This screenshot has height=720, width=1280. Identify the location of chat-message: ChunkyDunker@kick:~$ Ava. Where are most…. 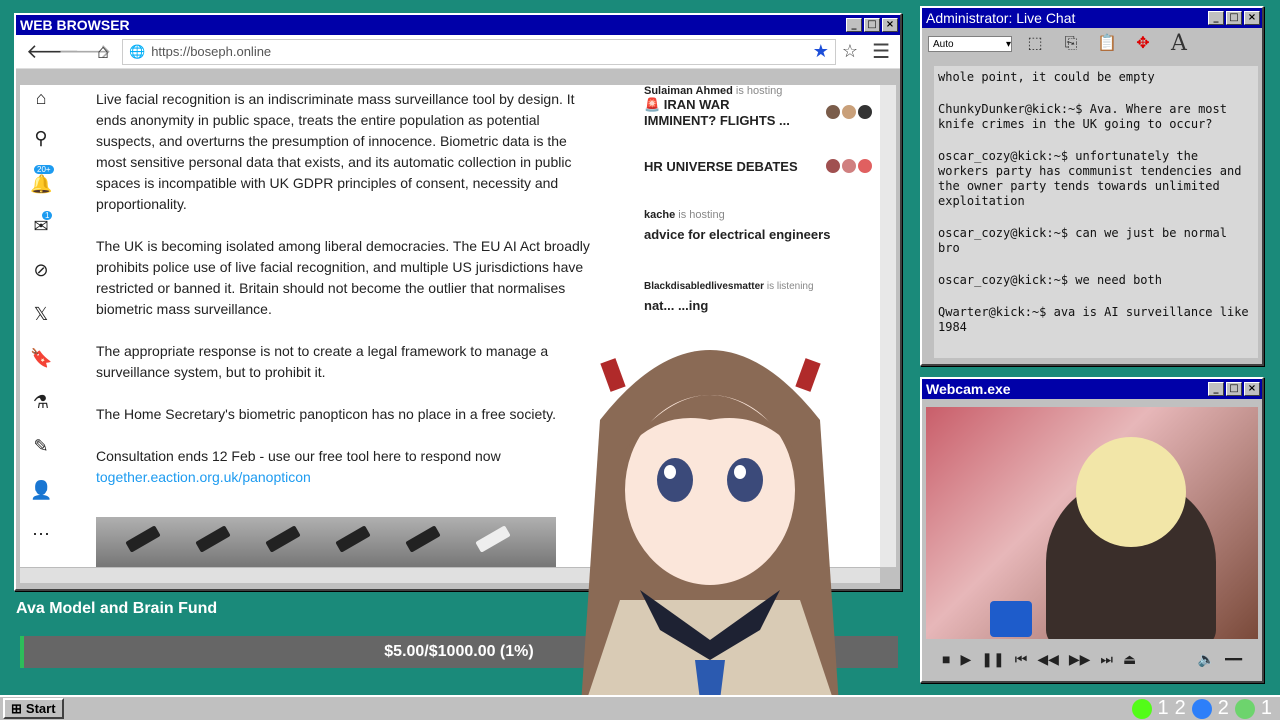
(1082, 116).